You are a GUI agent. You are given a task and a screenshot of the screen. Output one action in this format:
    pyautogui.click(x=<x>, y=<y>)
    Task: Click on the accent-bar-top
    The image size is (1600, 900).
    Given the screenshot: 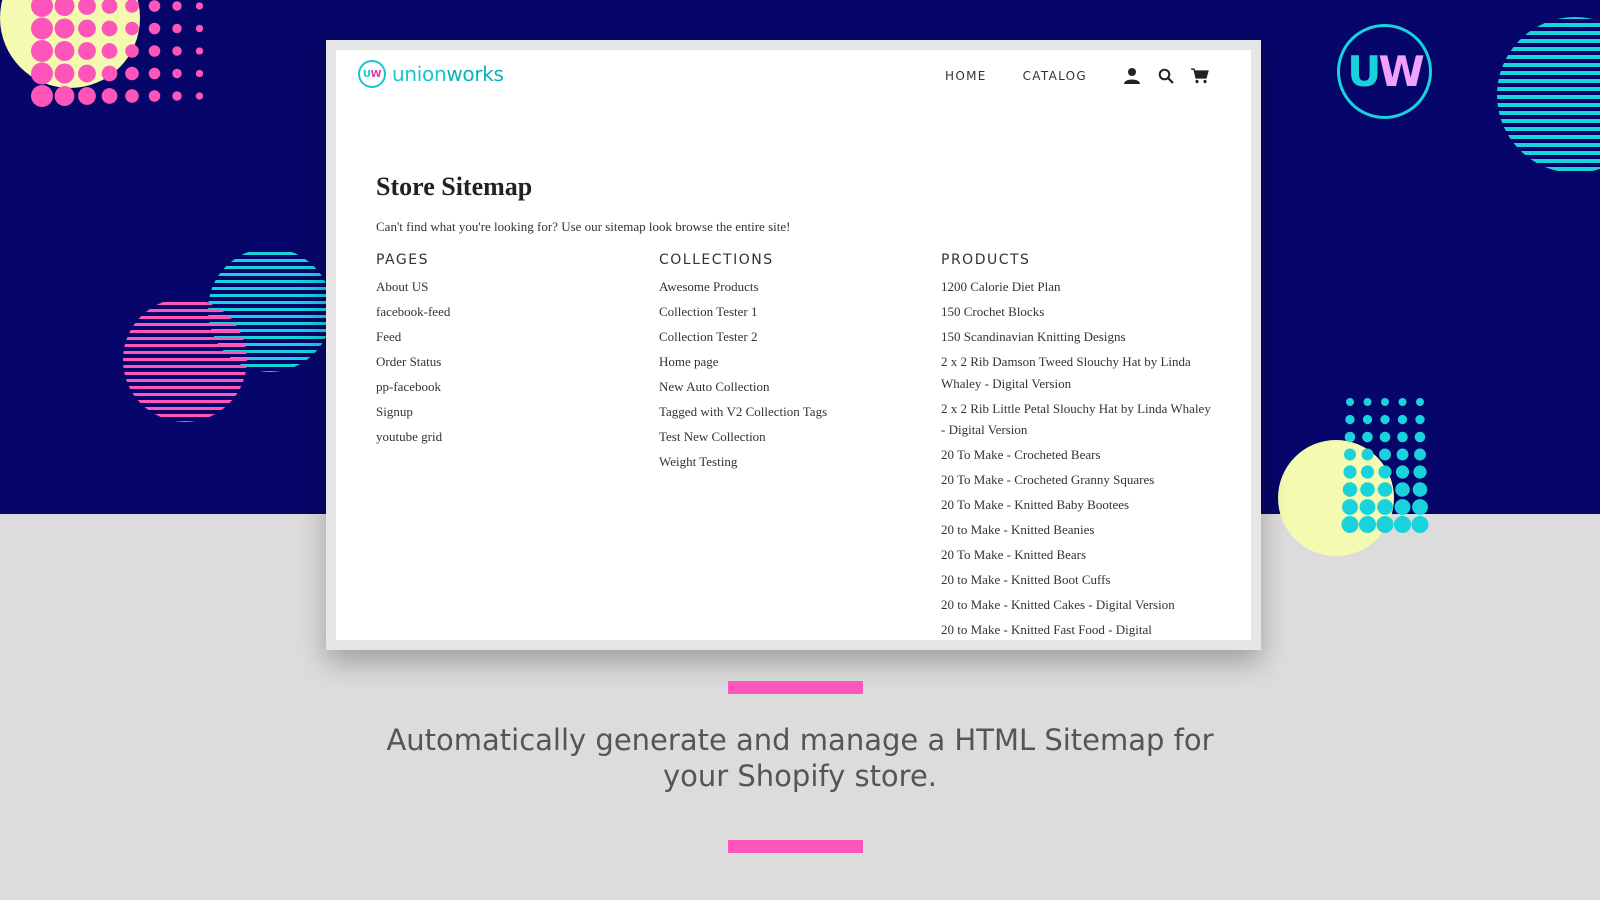 What is the action you would take?
    pyautogui.click(x=795, y=687)
    